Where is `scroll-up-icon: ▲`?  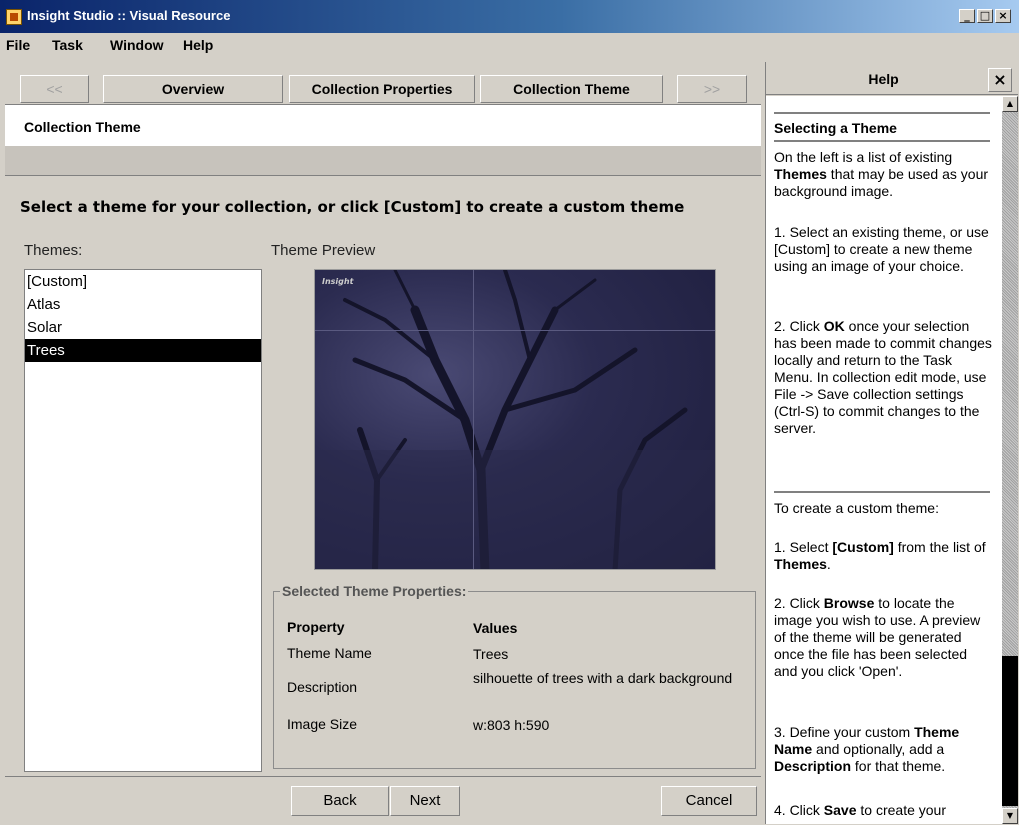
scroll-up-icon: ▲ is located at coordinates (1010, 104).